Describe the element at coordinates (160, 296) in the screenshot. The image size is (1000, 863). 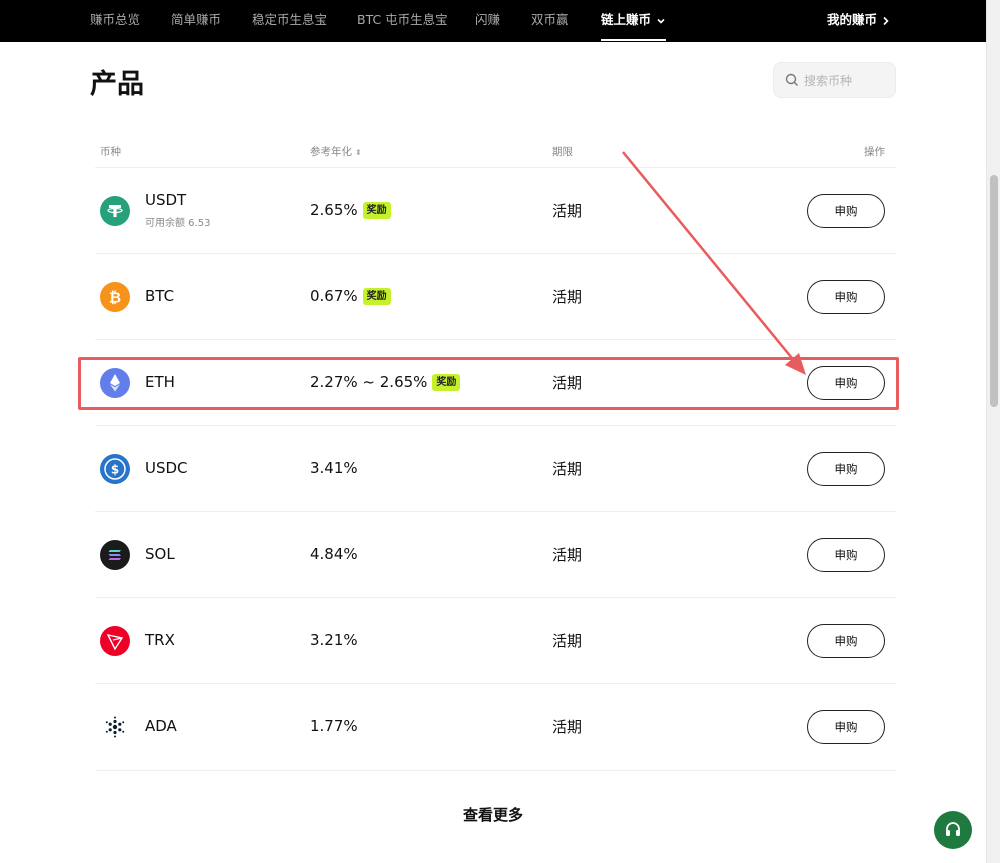
I see `coin-name: BTC` at that location.